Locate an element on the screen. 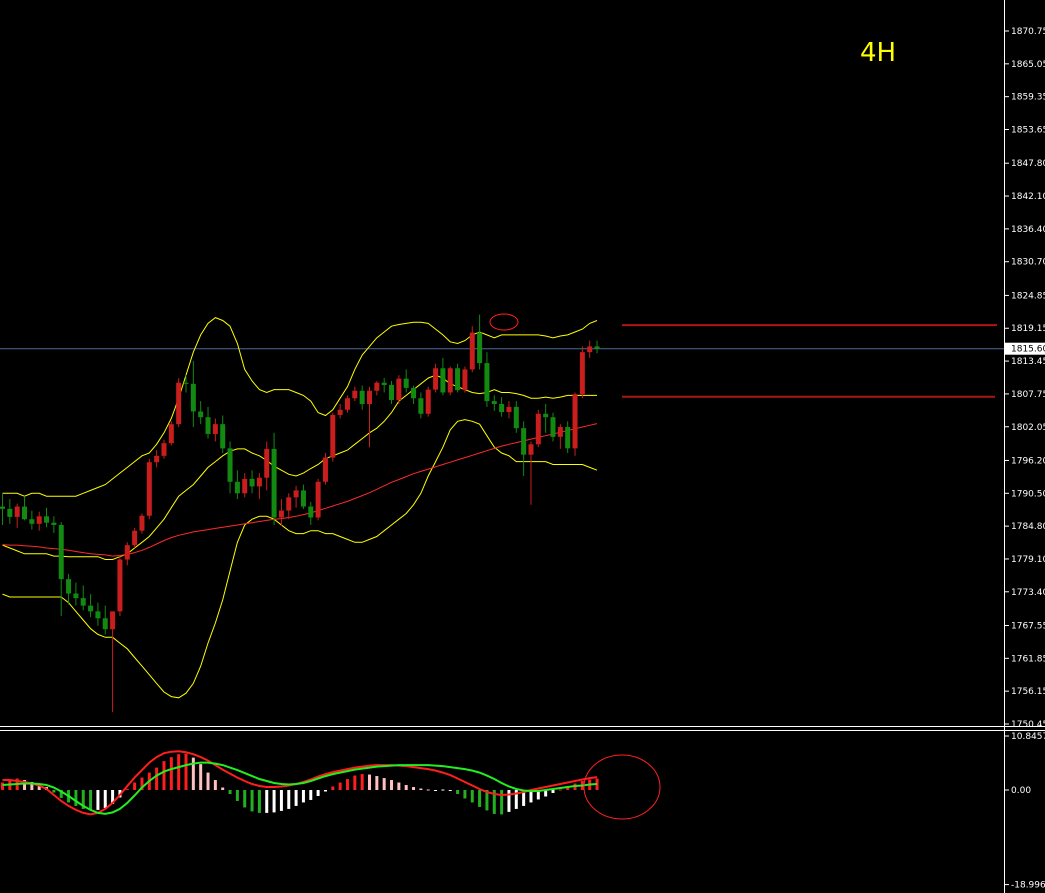 This screenshot has width=1045, height=893. price-tick-label: 1784.80 is located at coordinates (1028, 527).